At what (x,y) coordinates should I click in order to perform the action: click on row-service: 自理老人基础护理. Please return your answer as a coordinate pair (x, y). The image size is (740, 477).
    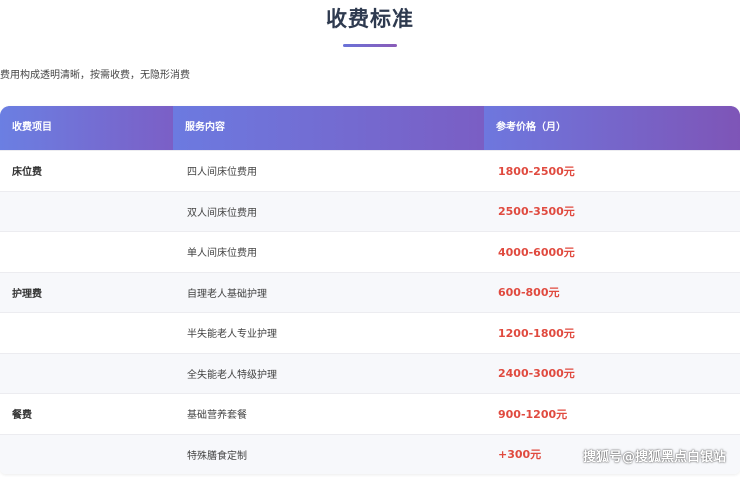
    Looking at the image, I should click on (227, 294).